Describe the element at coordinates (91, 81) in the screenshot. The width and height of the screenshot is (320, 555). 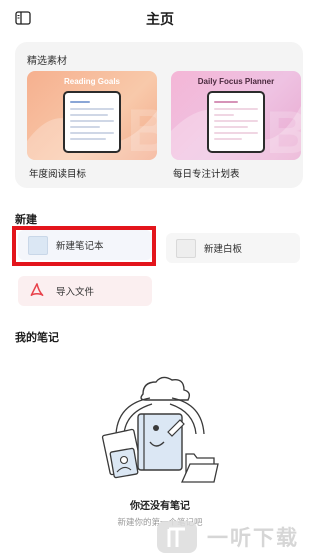
I see `template-preview-title: Reading Goals` at that location.